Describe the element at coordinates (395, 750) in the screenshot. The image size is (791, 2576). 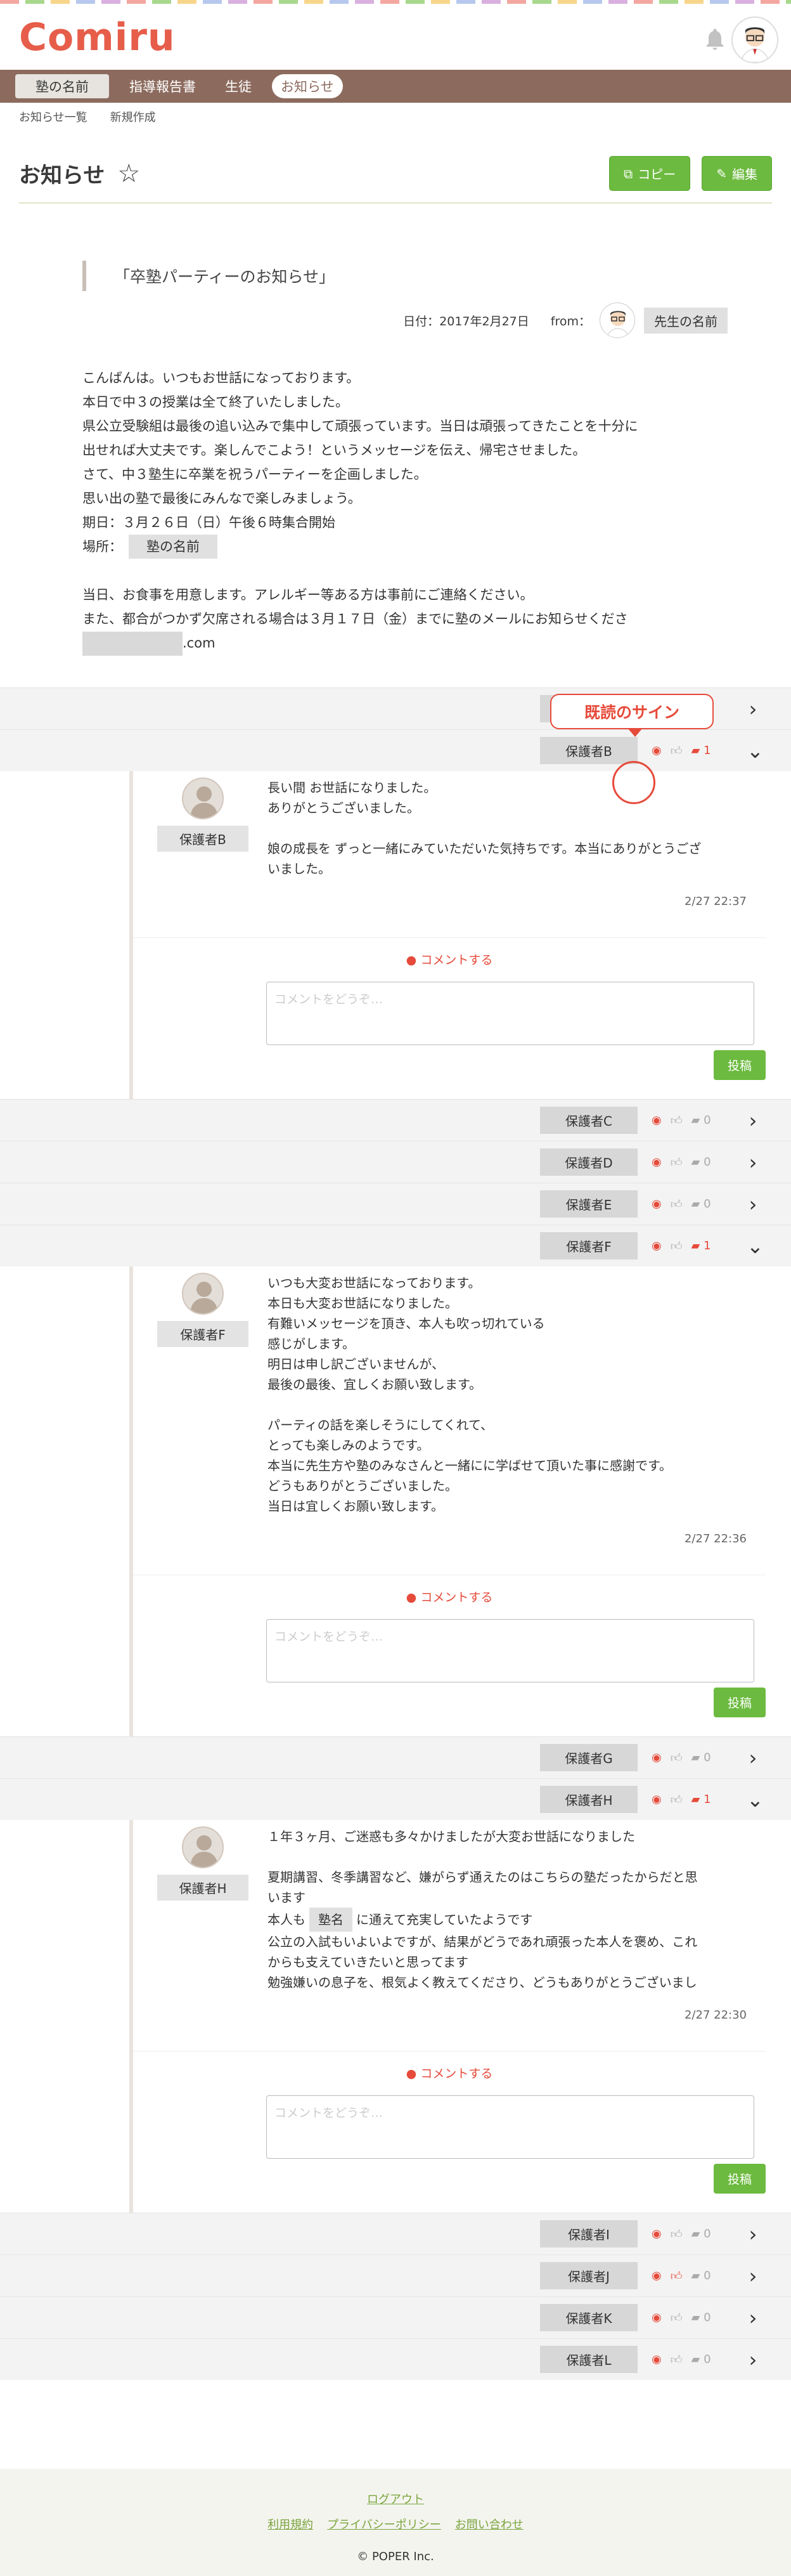
I see `read-row: 保護者B ◉ 👍︎ ▰ 1 ⌄` at that location.